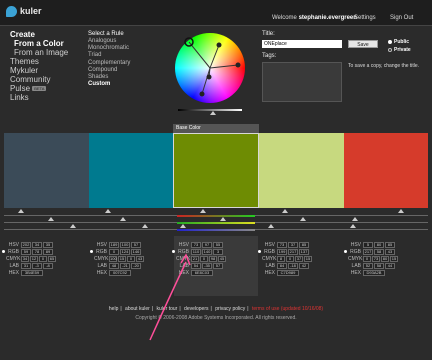 The width and height of the screenshot is (432, 360). What do you see at coordinates (114, 251) in the screenshot?
I see `rgb-value: 0` at bounding box center [114, 251].